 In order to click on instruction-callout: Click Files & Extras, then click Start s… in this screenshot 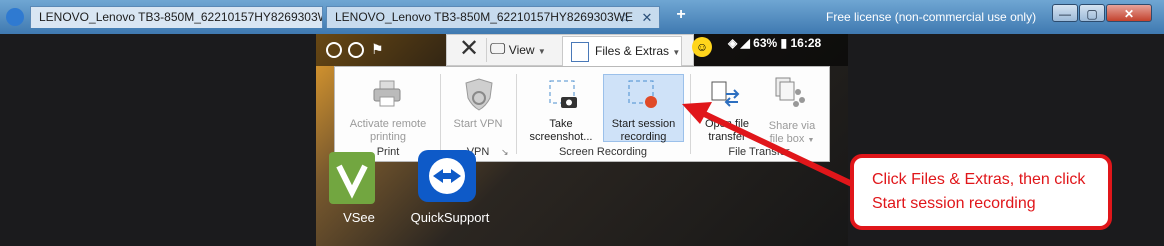, I will do `click(981, 192)`.